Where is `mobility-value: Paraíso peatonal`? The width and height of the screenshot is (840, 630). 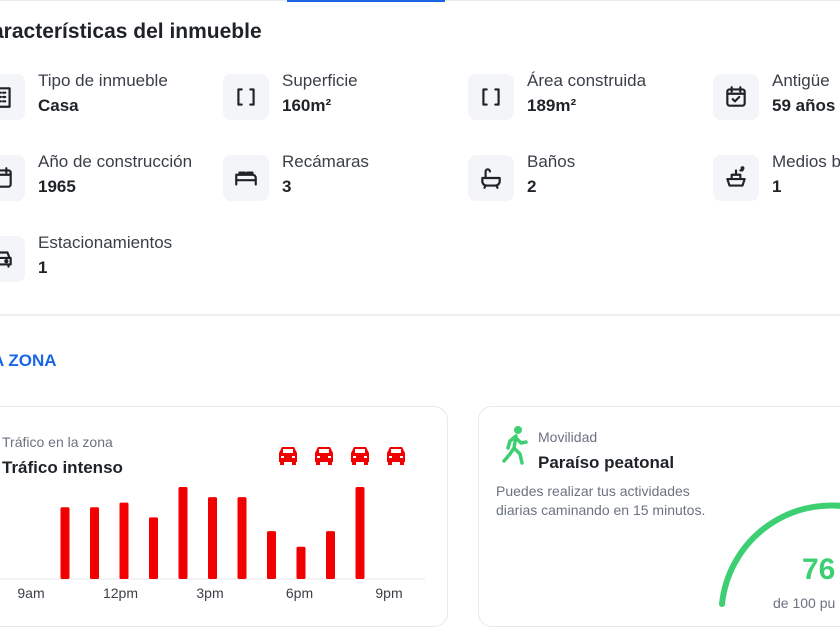
mobility-value: Paraíso peatonal is located at coordinates (606, 462).